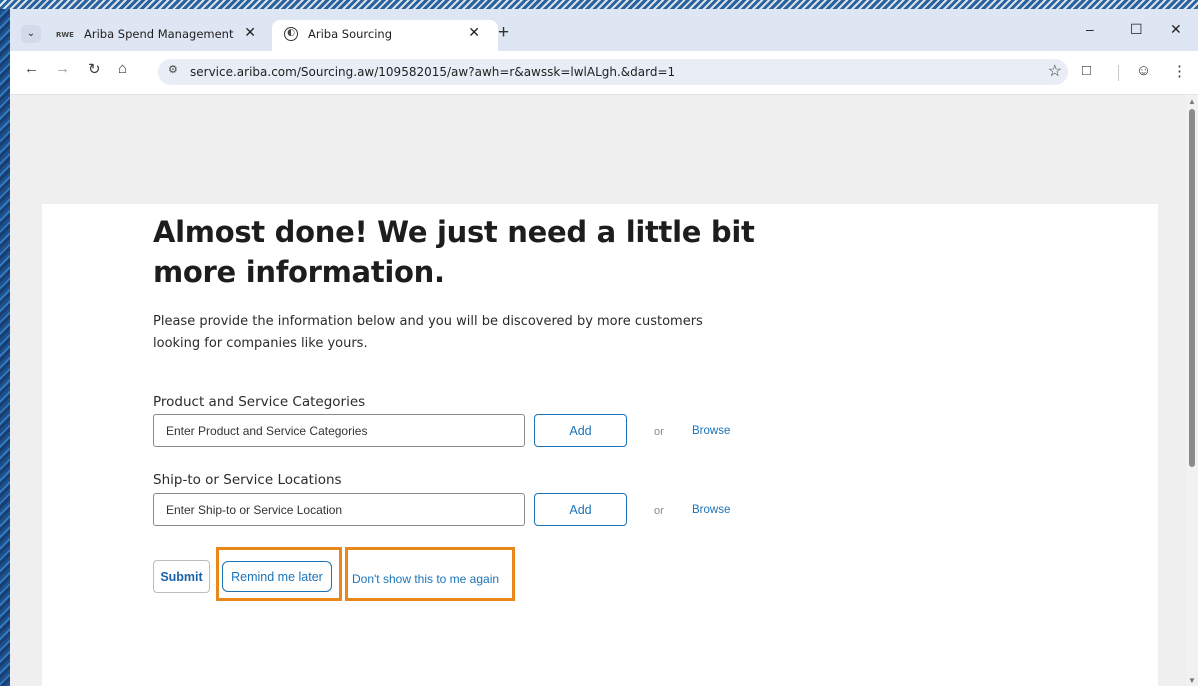 The height and width of the screenshot is (686, 1198). I want to click on browse-locations-link: Browse, so click(711, 510).